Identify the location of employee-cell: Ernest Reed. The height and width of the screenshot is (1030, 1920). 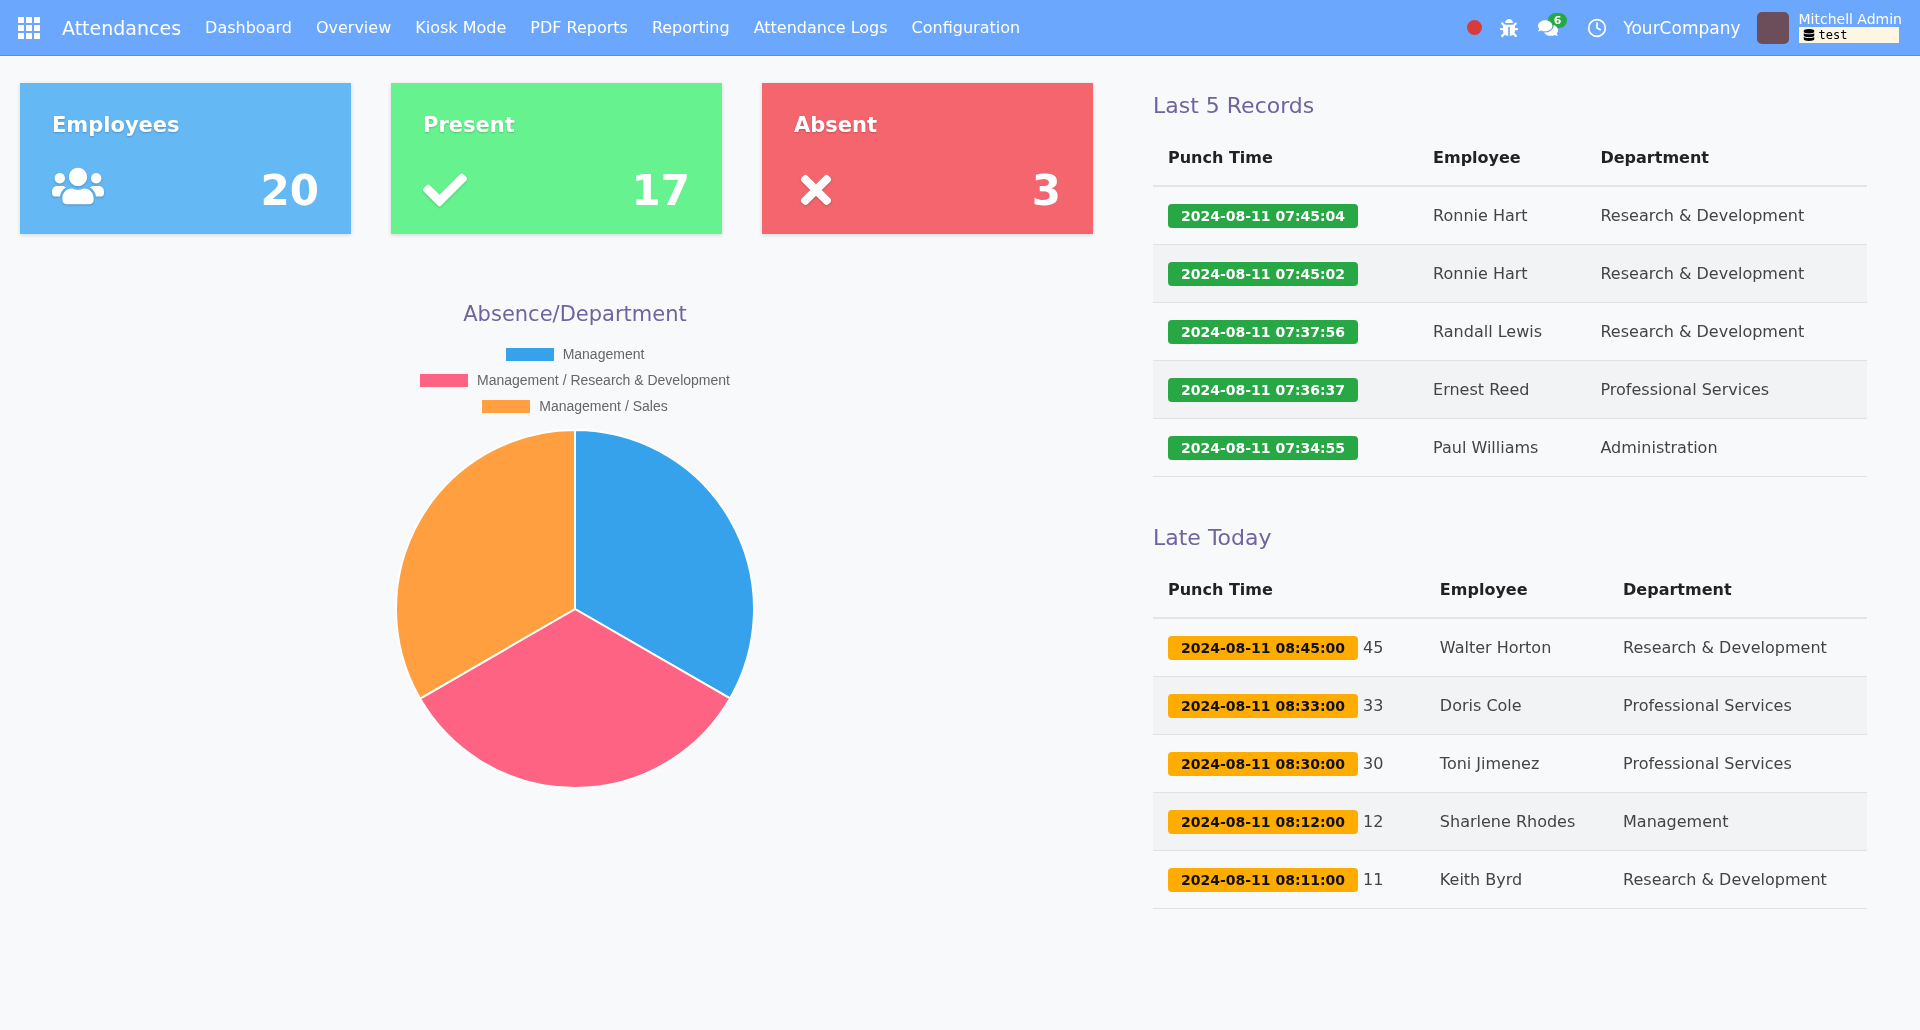
(1502, 389).